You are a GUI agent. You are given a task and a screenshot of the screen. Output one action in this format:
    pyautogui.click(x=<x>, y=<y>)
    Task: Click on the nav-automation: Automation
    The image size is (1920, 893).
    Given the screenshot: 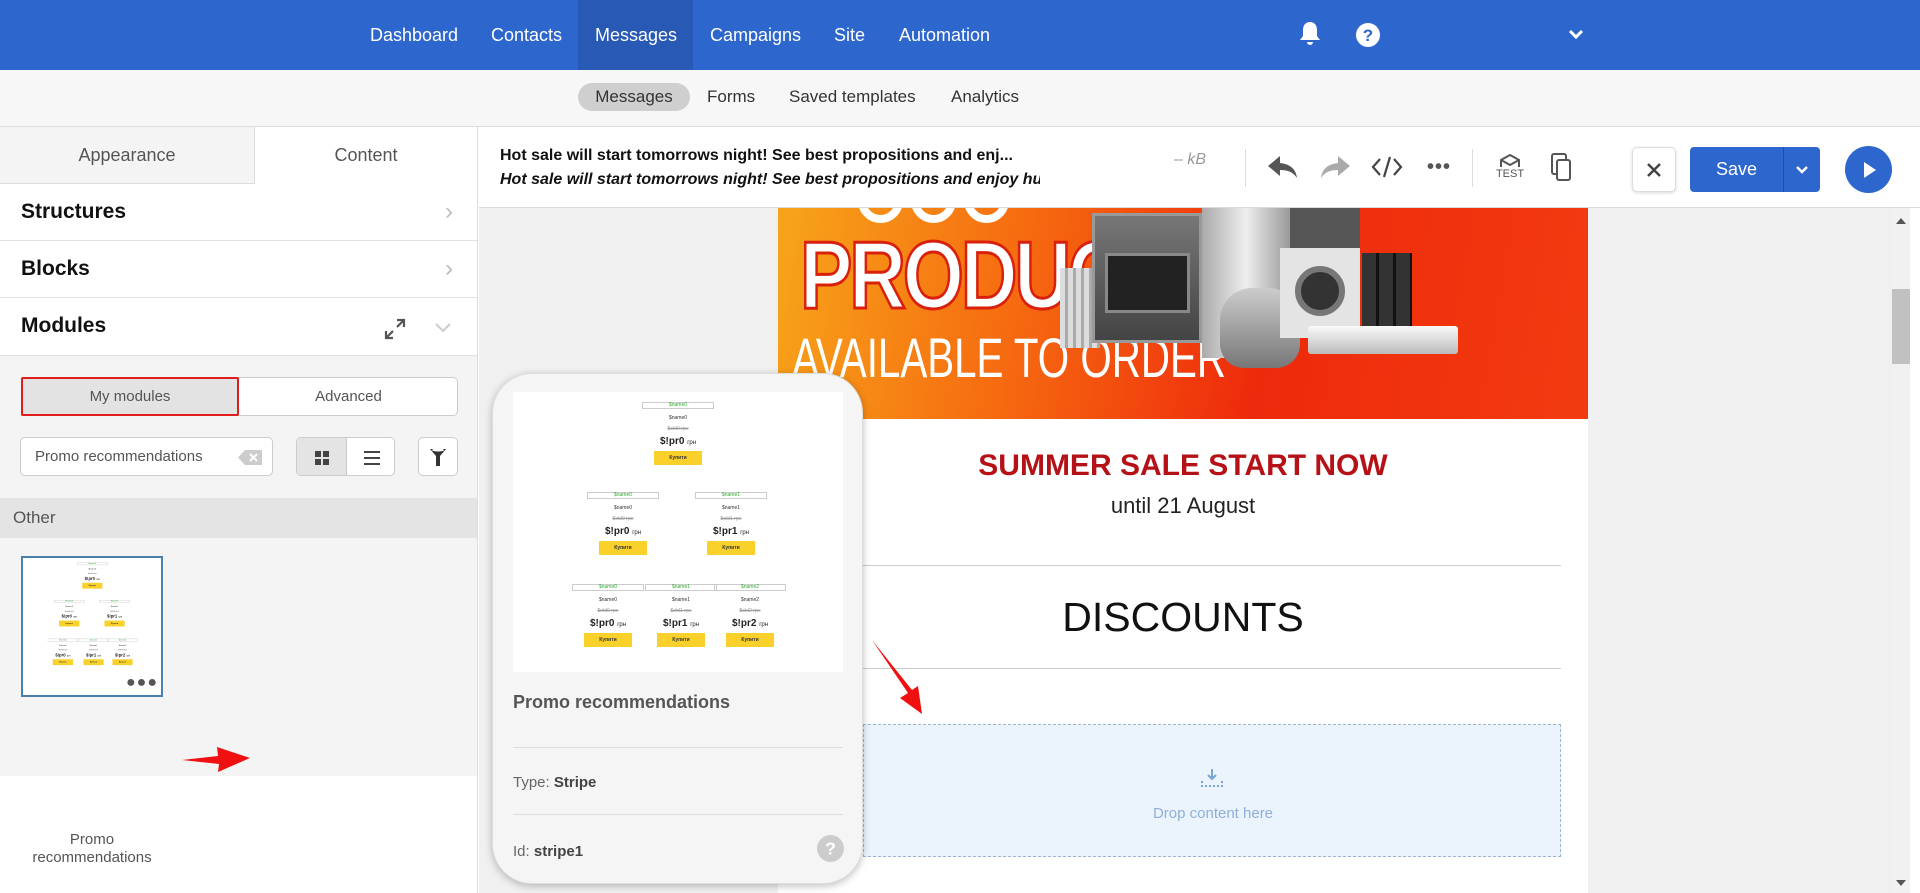 What is the action you would take?
    pyautogui.click(x=944, y=35)
    